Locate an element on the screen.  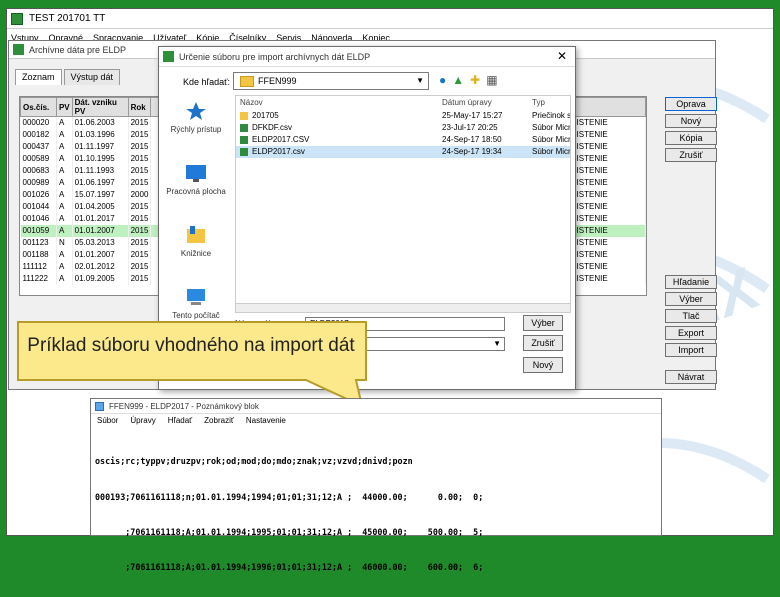
lookin-label: Kde hľadať: is located at coordinates (207, 82).